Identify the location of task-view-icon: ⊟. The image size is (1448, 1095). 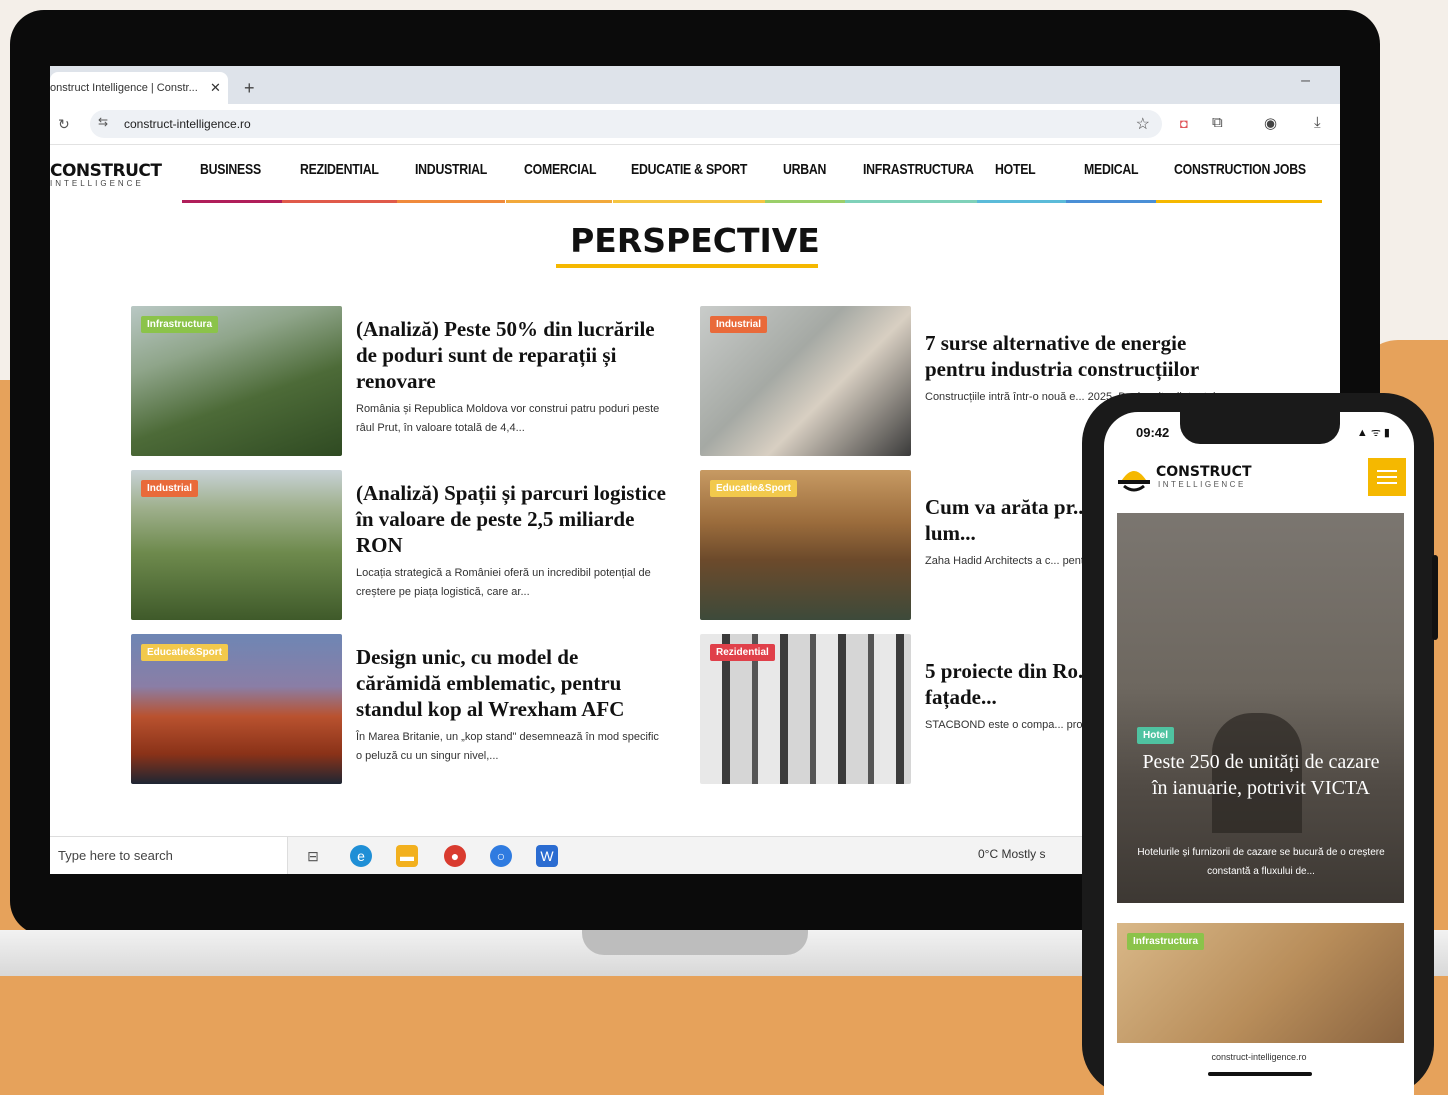
(313, 856).